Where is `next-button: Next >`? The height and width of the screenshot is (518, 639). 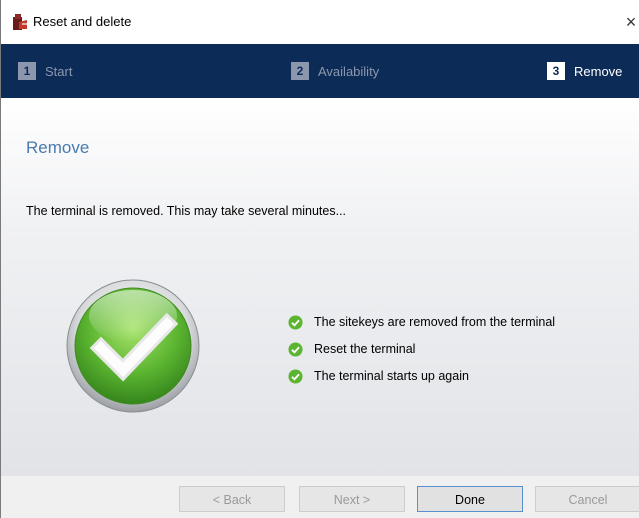
next-button: Next > is located at coordinates (352, 499).